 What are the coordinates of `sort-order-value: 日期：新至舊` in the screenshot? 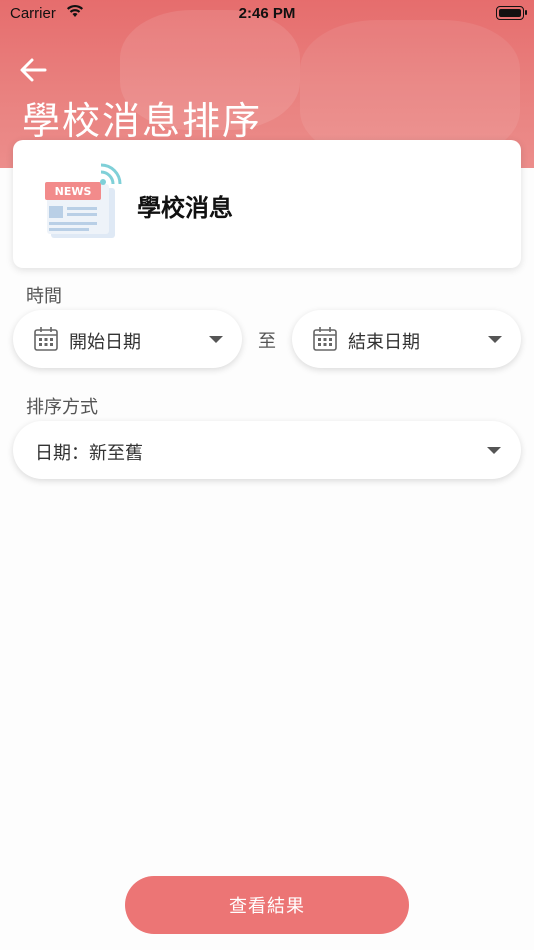 It's located at (89, 453).